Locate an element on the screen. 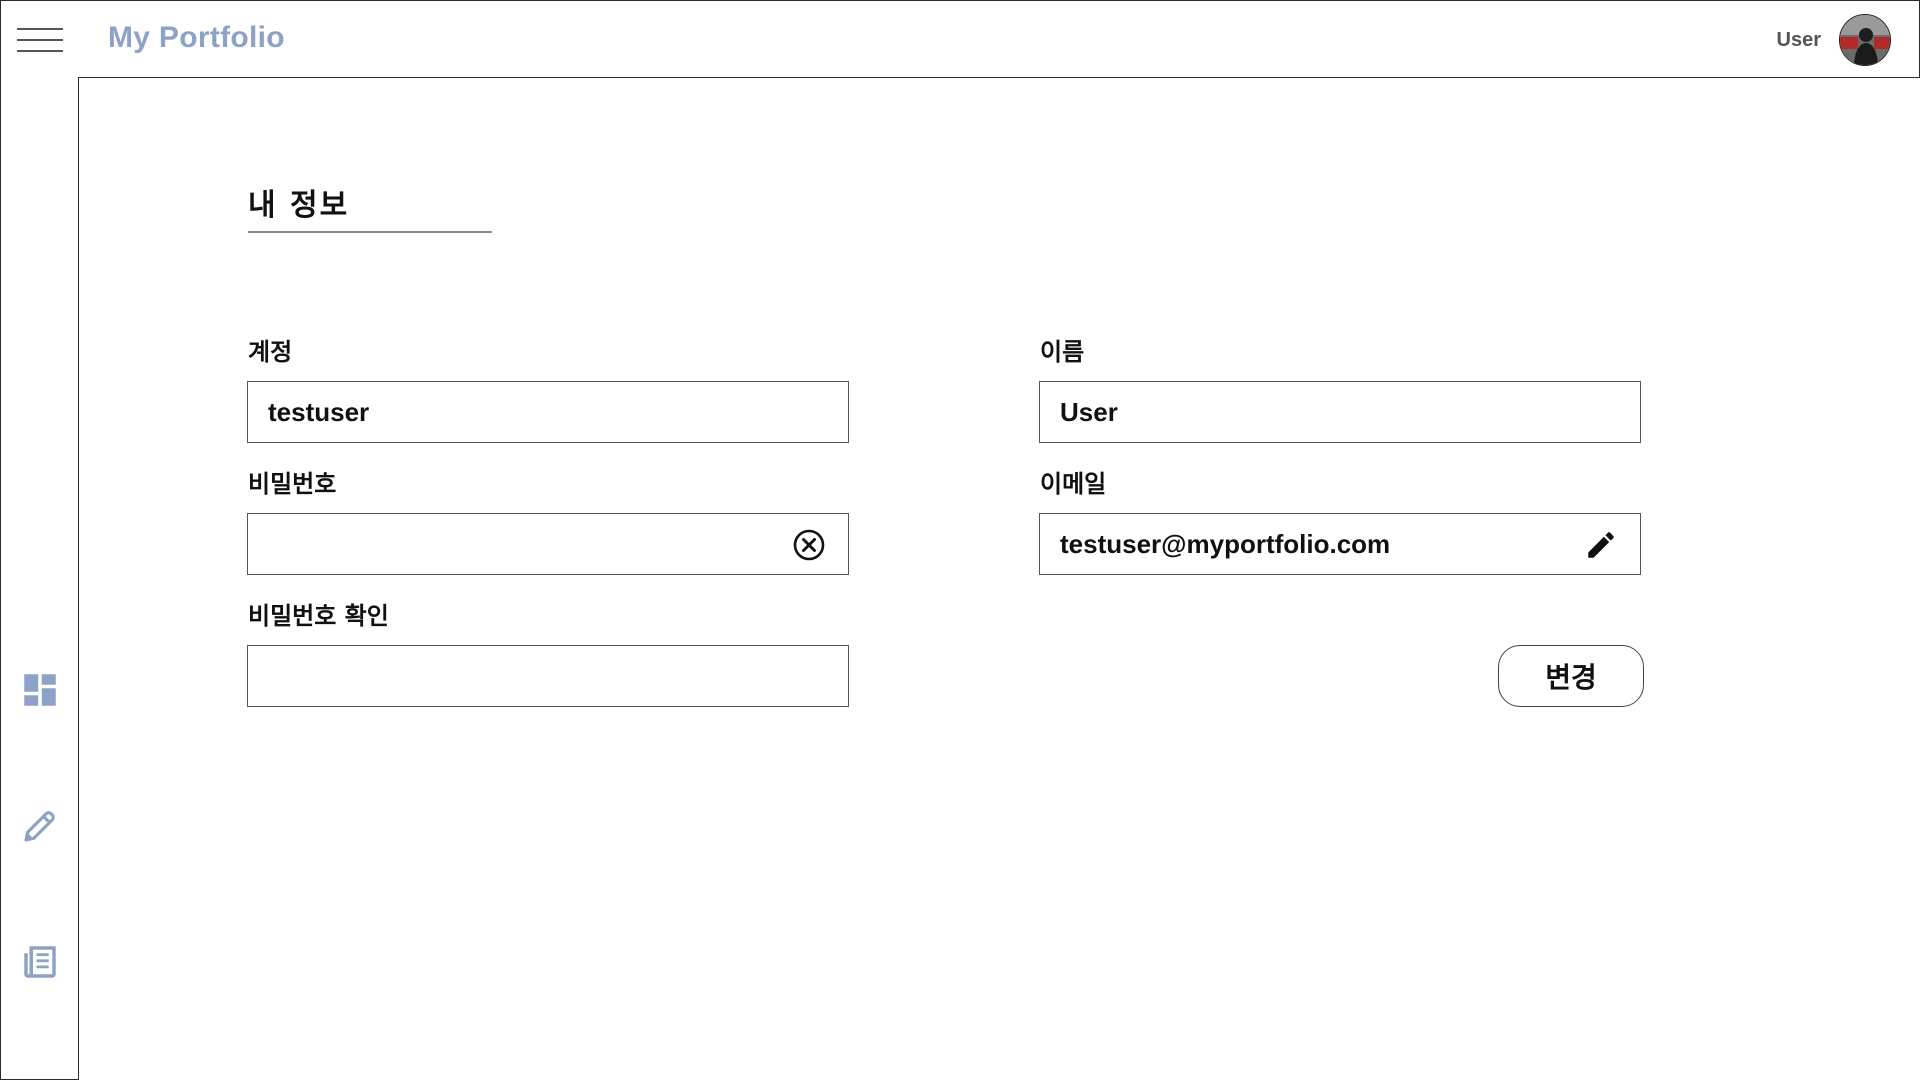 The image size is (1920, 1080). name-input is located at coordinates (1340, 412).